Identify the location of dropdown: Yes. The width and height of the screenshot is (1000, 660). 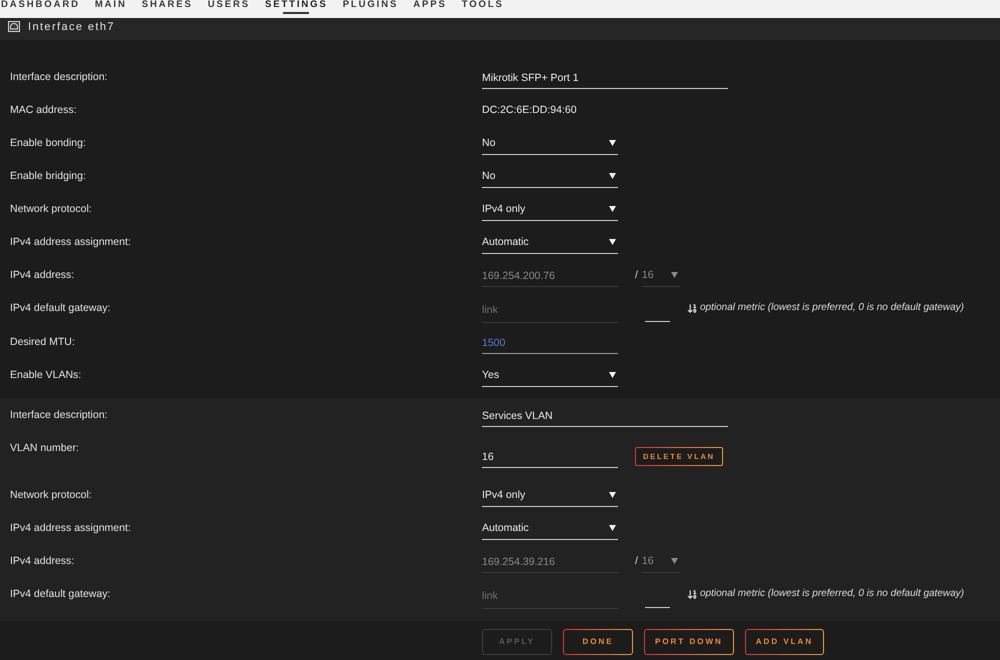
(550, 376).